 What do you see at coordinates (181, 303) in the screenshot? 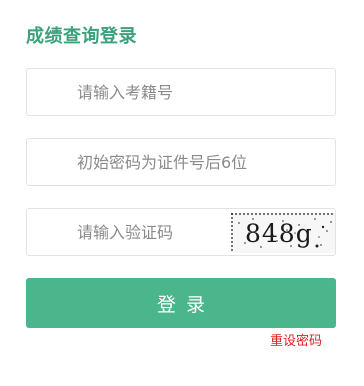
I see `login-button: 登录` at bounding box center [181, 303].